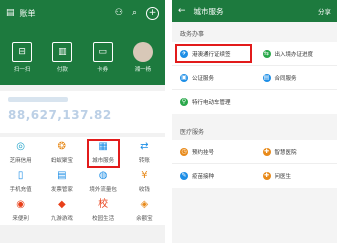 Image resolution: width=337 pixels, height=243 pixels. Describe the element at coordinates (103, 204) in the screenshot. I see `campus-icon: 校` at that location.